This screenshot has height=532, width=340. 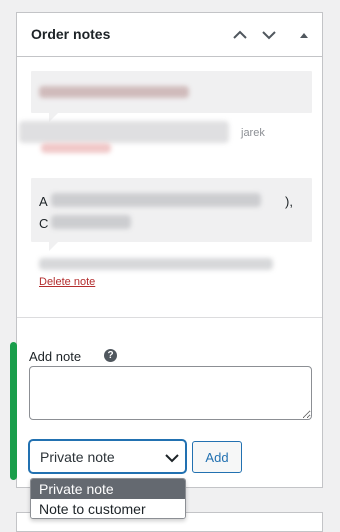 I want to click on option-private-note: Private note, so click(x=108, y=489).